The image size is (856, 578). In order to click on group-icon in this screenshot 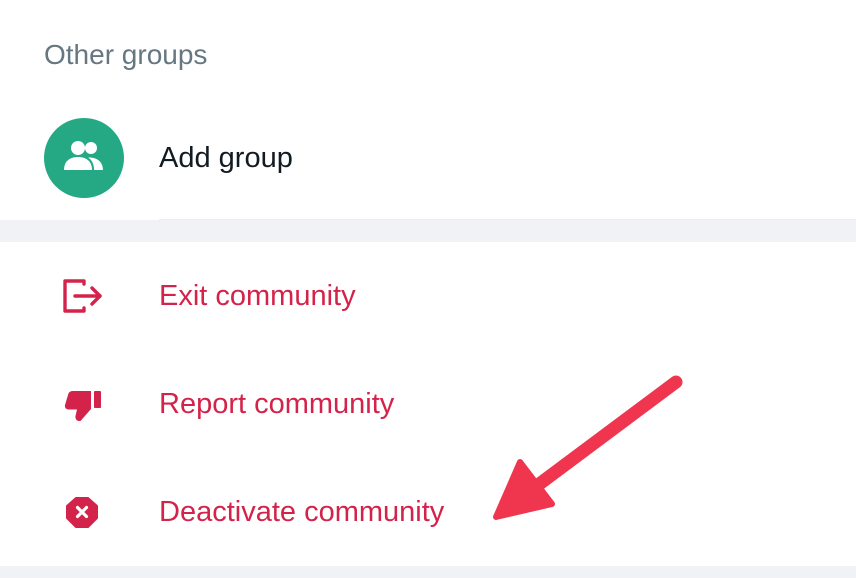, I will do `click(83, 155)`.